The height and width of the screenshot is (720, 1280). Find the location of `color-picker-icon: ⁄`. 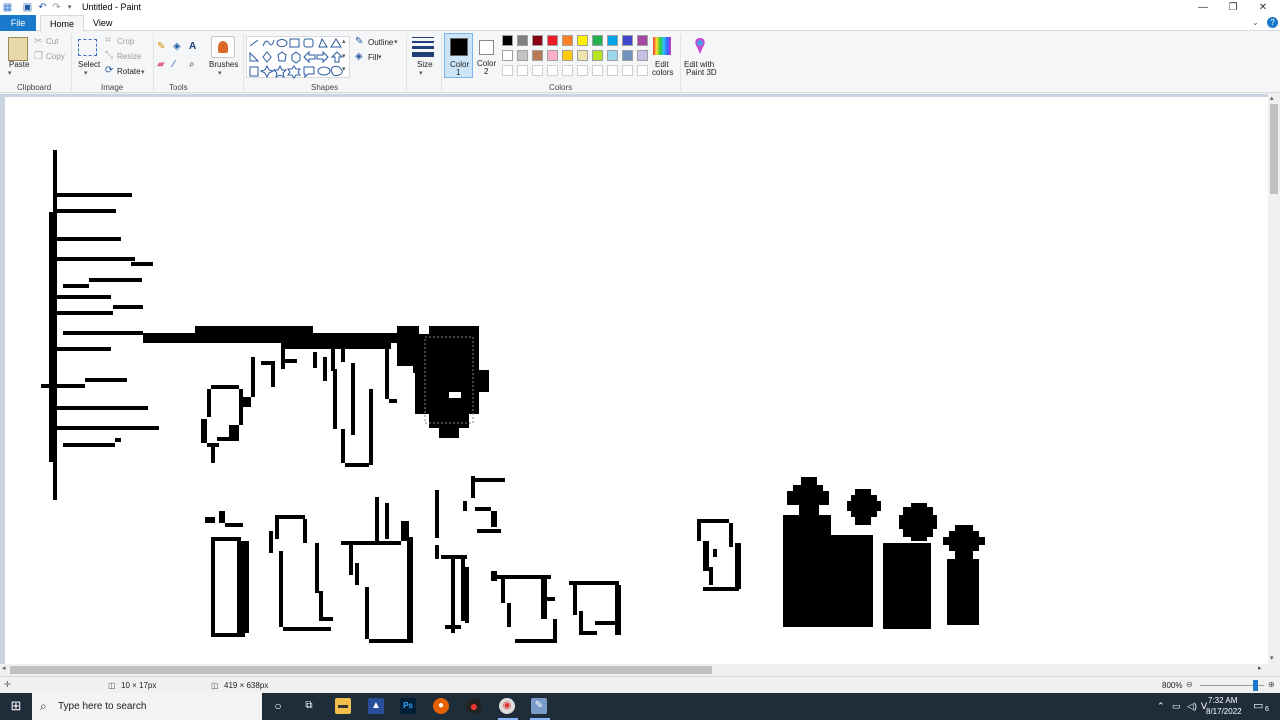

color-picker-icon: ⁄ is located at coordinates (174, 65).